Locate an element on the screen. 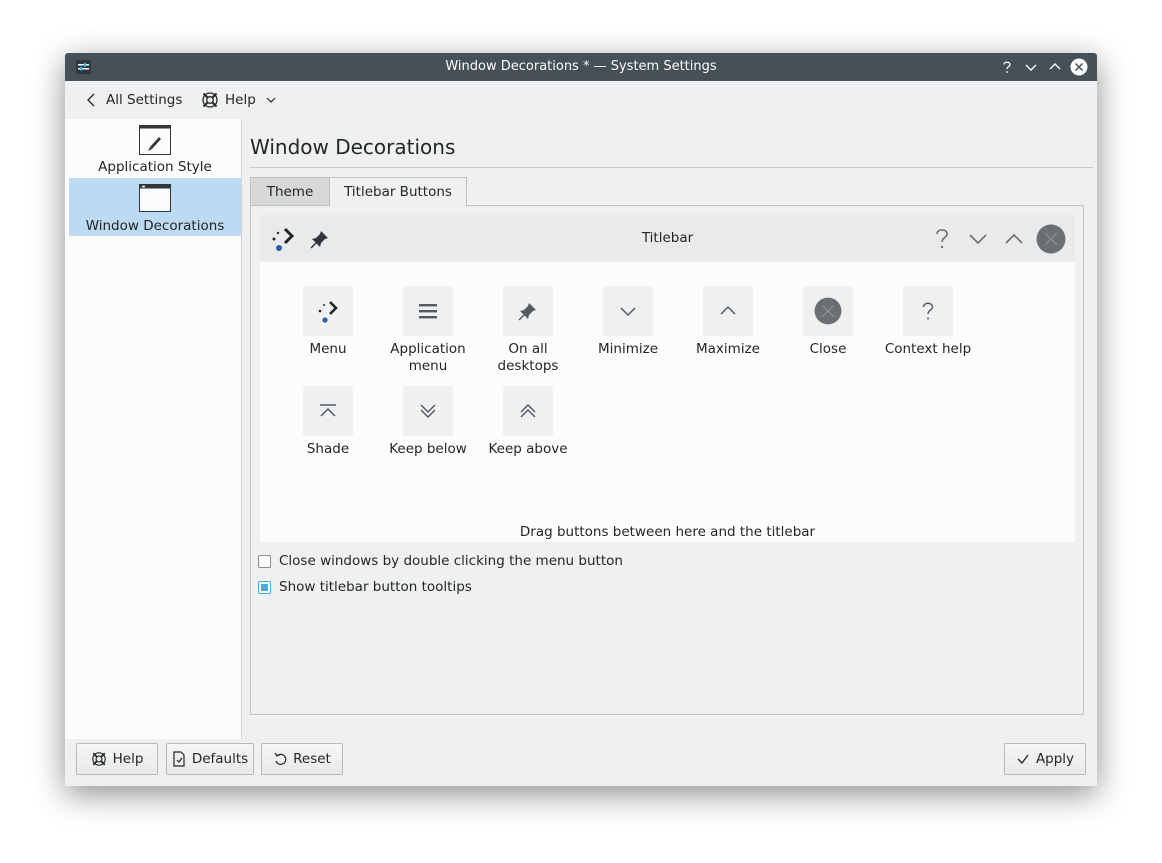 The image size is (1162, 863). help-menu-label: Help is located at coordinates (240, 100).